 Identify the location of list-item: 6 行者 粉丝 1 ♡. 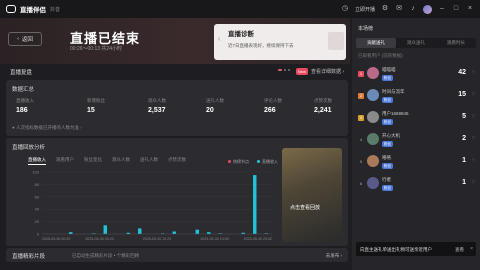
(417, 185).